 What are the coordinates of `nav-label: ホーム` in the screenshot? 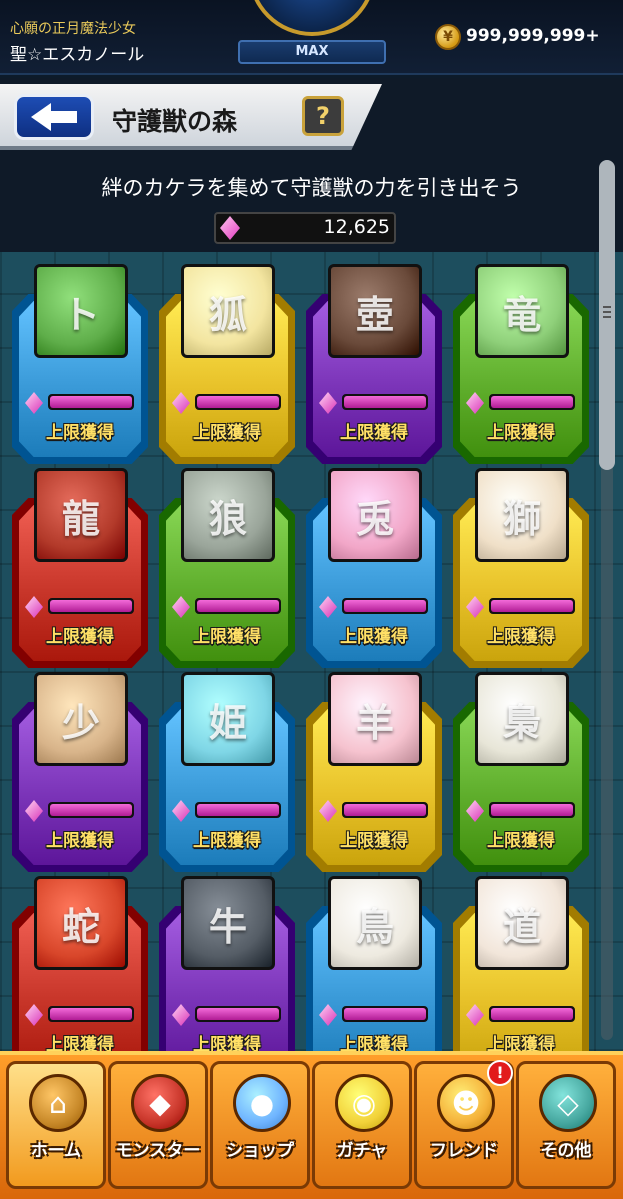 It's located at (56, 1151).